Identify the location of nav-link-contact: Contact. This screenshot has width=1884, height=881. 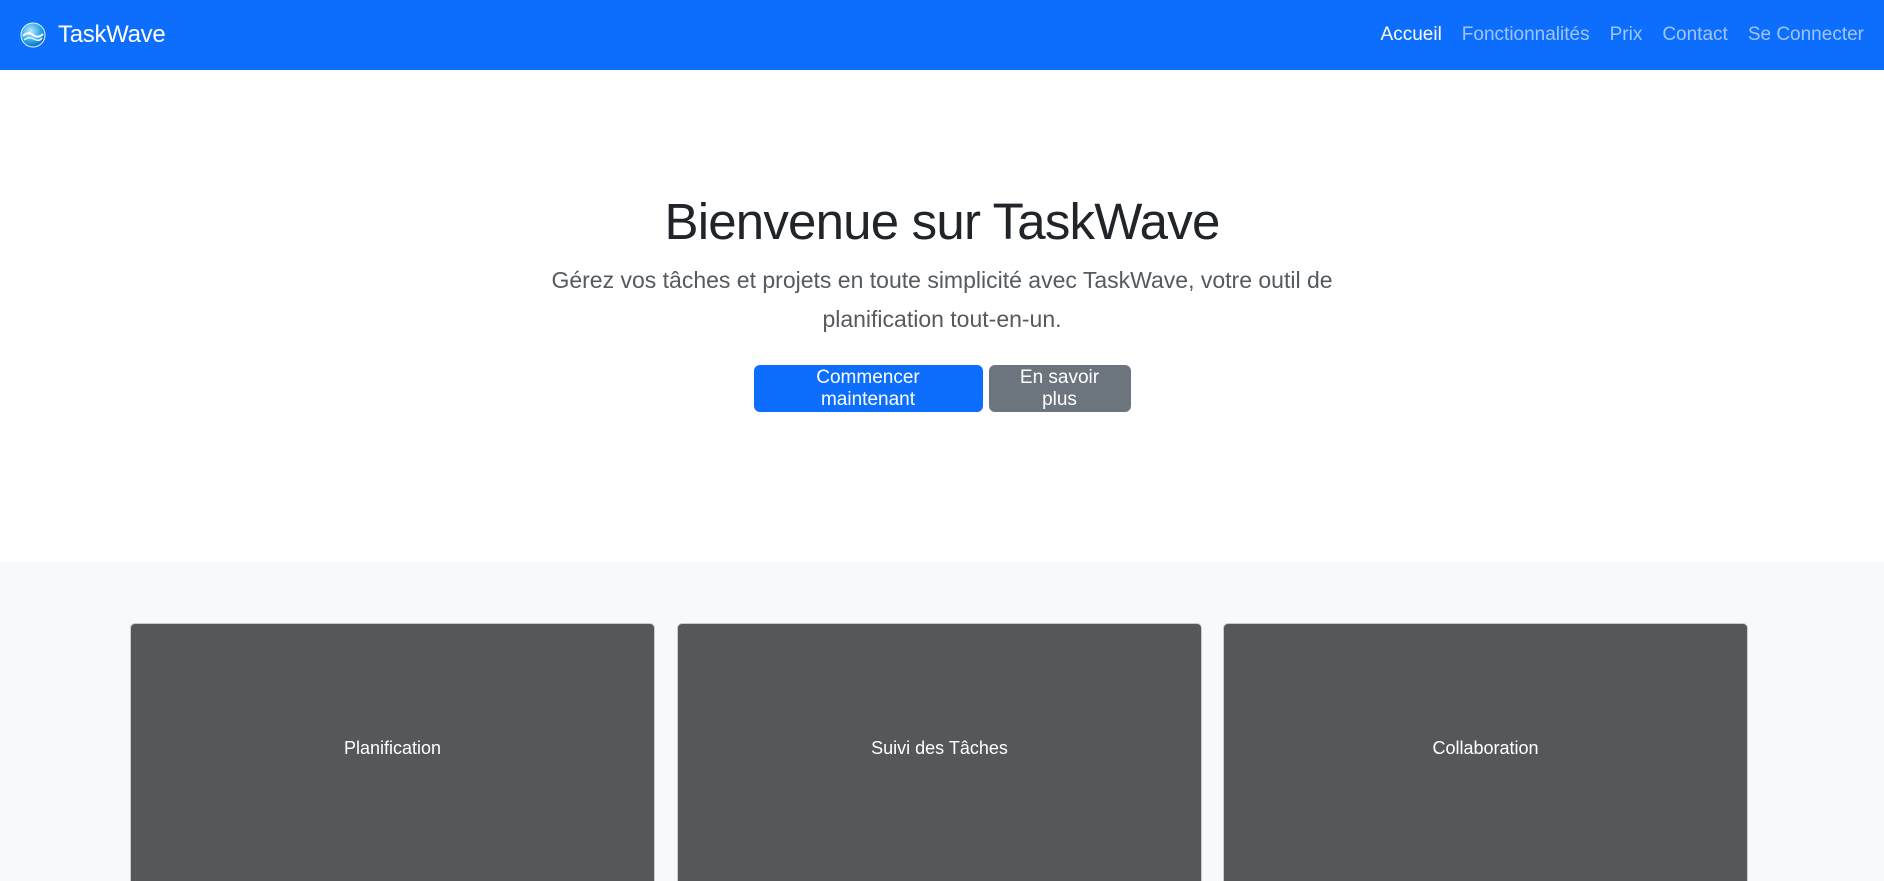
(1694, 35).